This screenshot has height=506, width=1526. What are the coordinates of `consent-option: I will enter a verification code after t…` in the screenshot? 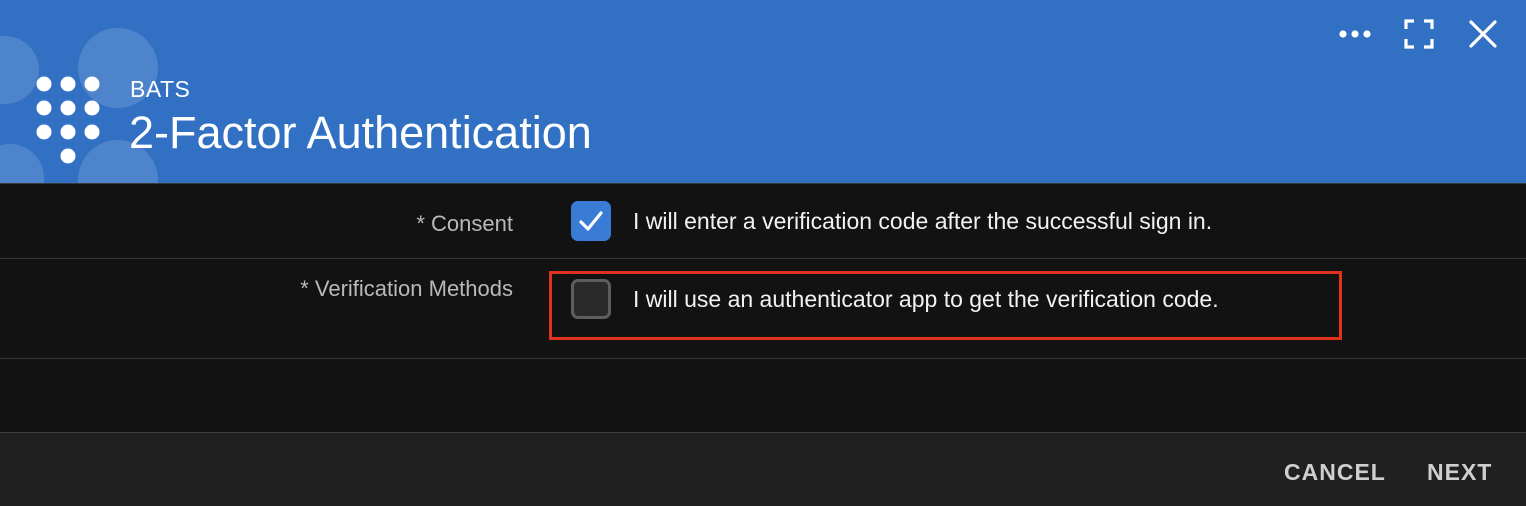 It's located at (891, 221).